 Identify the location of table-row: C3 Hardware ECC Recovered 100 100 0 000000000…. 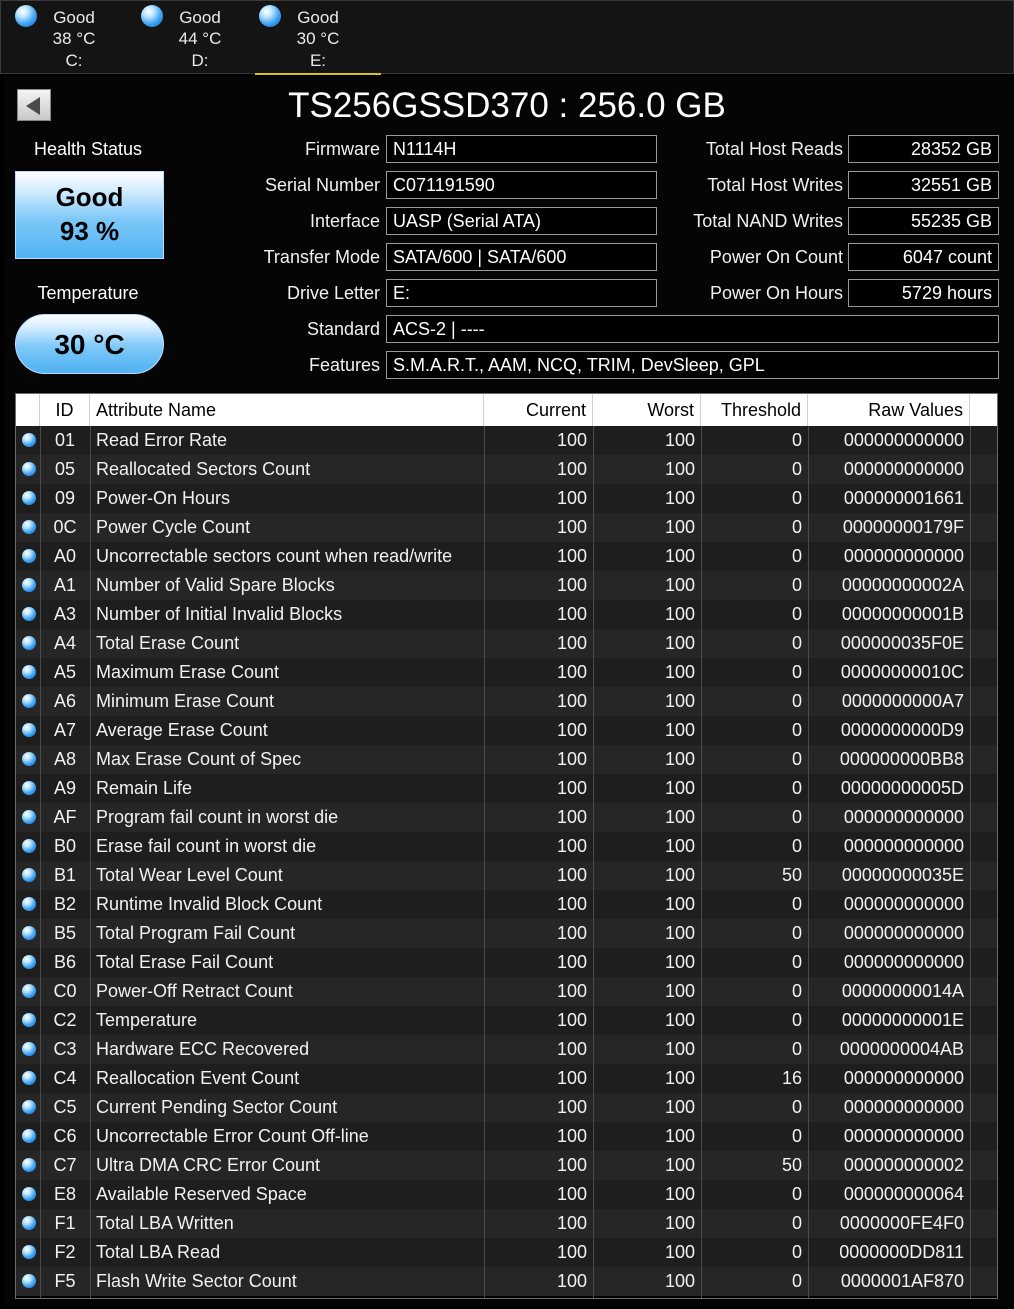
(506, 1049).